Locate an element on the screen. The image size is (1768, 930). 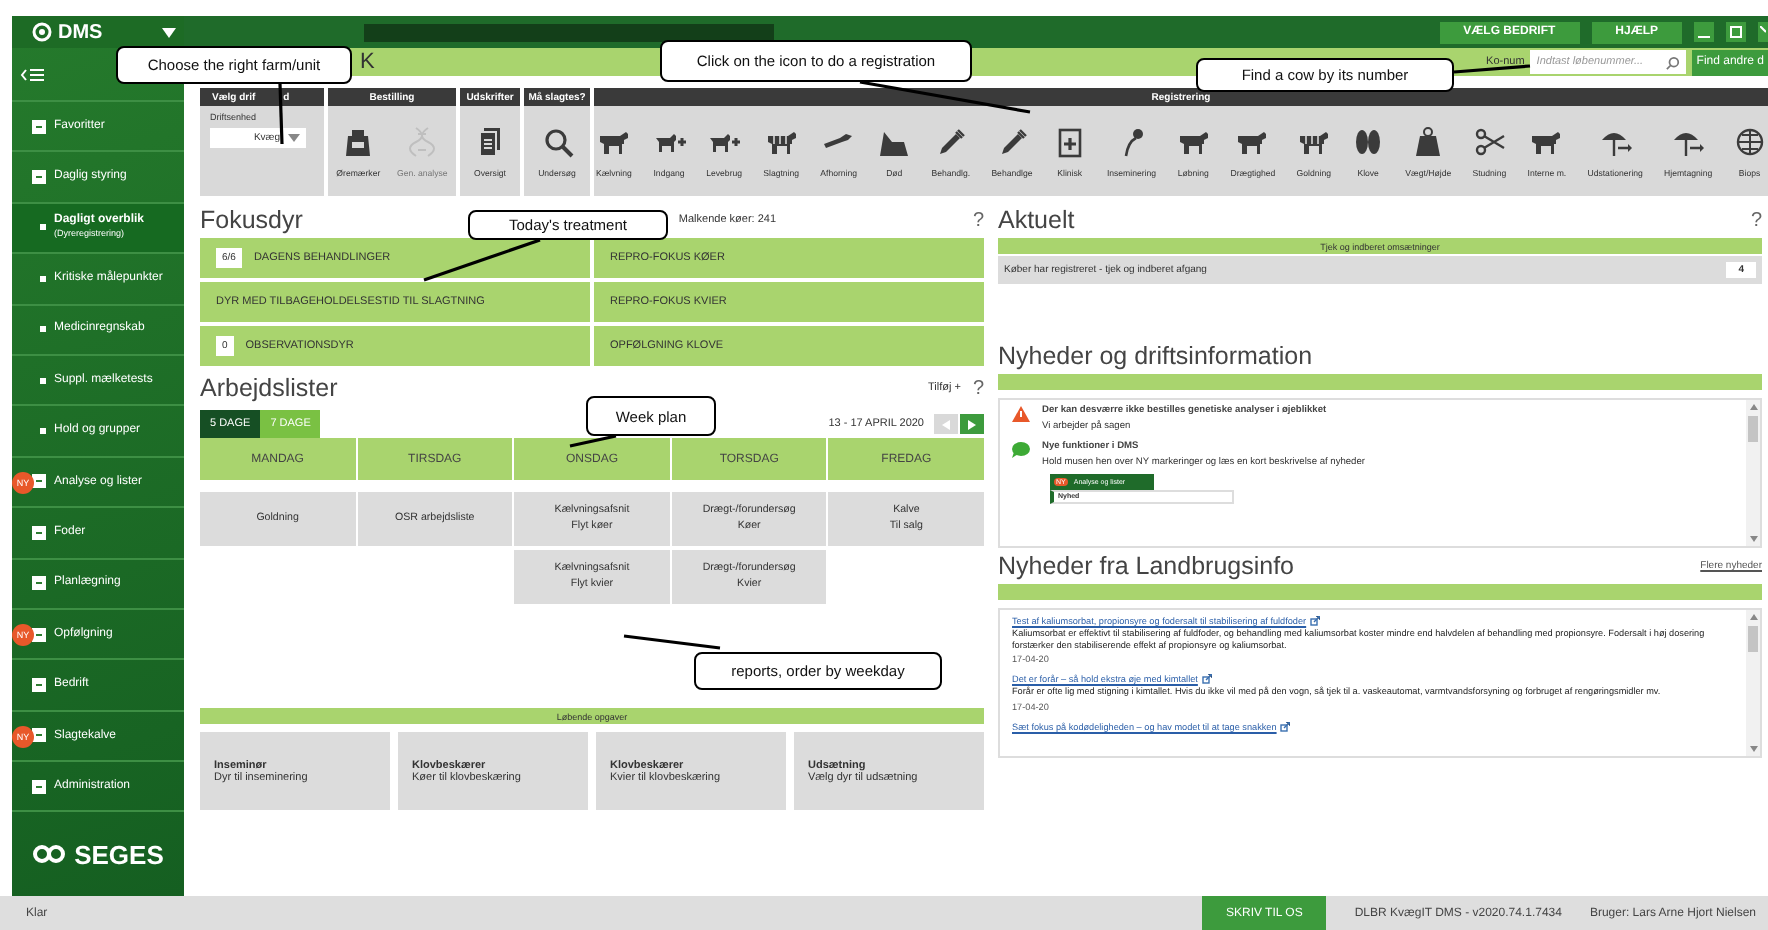
warning-icon is located at coordinates (1021, 414).